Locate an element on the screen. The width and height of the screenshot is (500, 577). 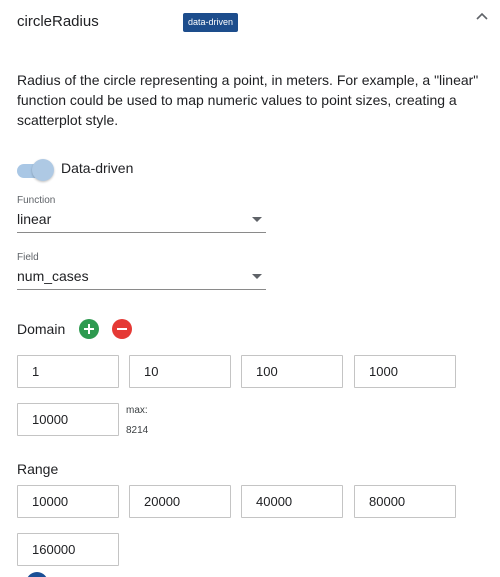
remove-stop-button is located at coordinates (122, 329).